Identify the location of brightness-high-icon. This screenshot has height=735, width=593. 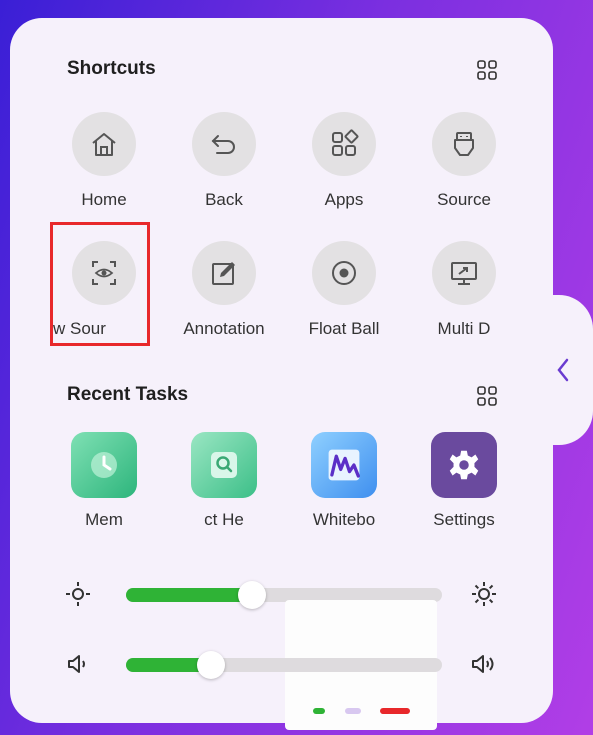
(484, 594).